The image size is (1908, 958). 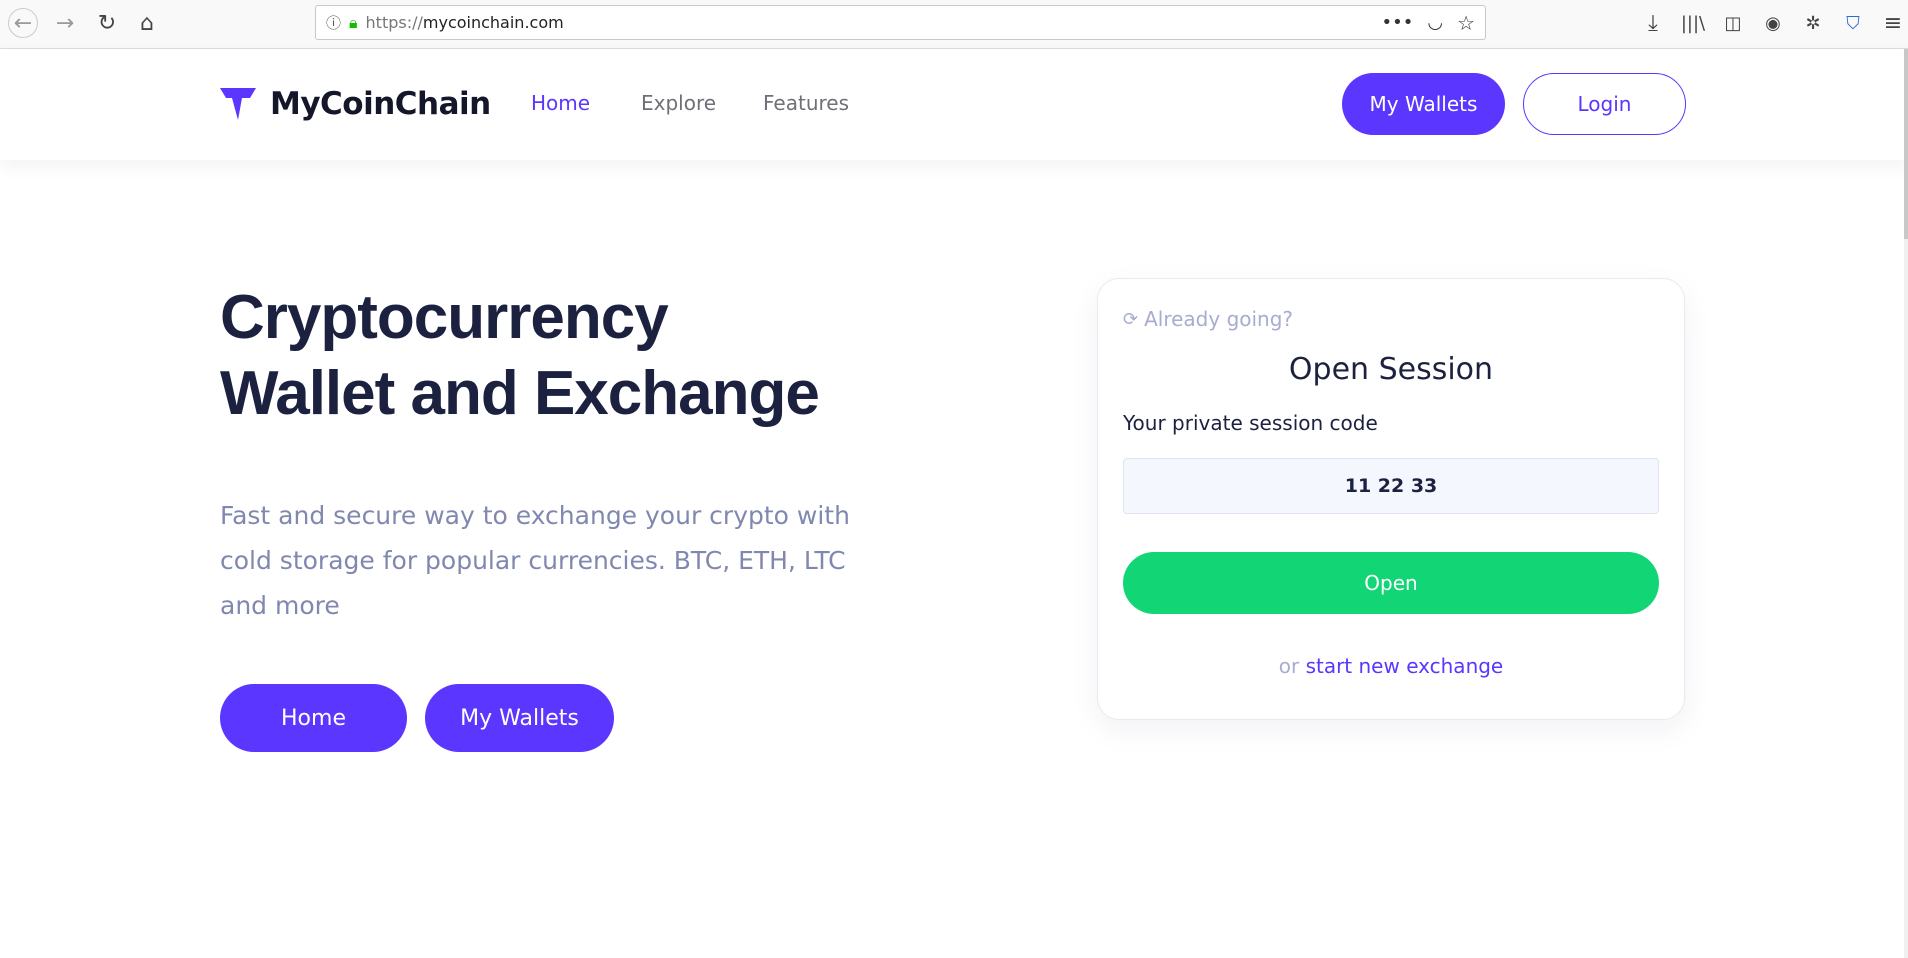 What do you see at coordinates (1733, 23) in the screenshot?
I see `sidebar-icon: ◫` at bounding box center [1733, 23].